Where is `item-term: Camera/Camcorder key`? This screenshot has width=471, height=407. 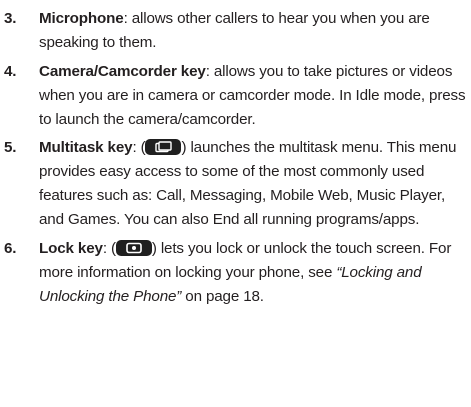 item-term: Camera/Camcorder key is located at coordinates (122, 71).